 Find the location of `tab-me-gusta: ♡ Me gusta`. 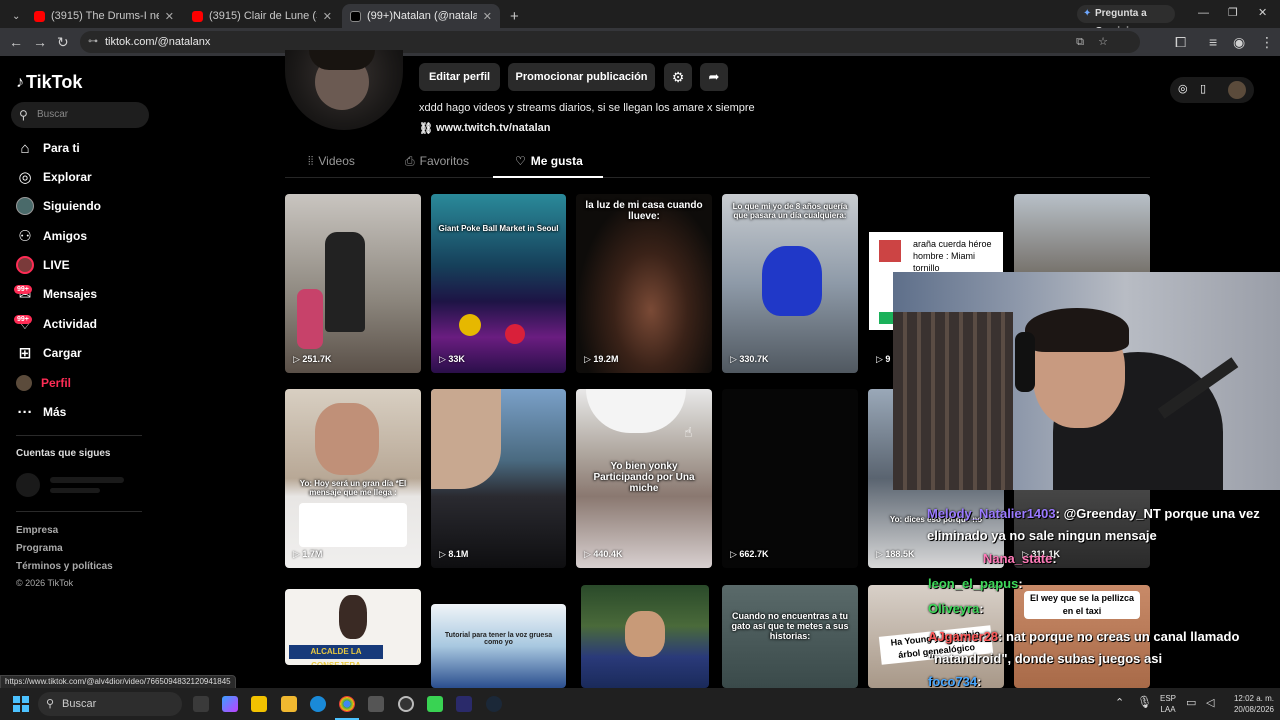

tab-me-gusta: ♡ Me gusta is located at coordinates (549, 161).